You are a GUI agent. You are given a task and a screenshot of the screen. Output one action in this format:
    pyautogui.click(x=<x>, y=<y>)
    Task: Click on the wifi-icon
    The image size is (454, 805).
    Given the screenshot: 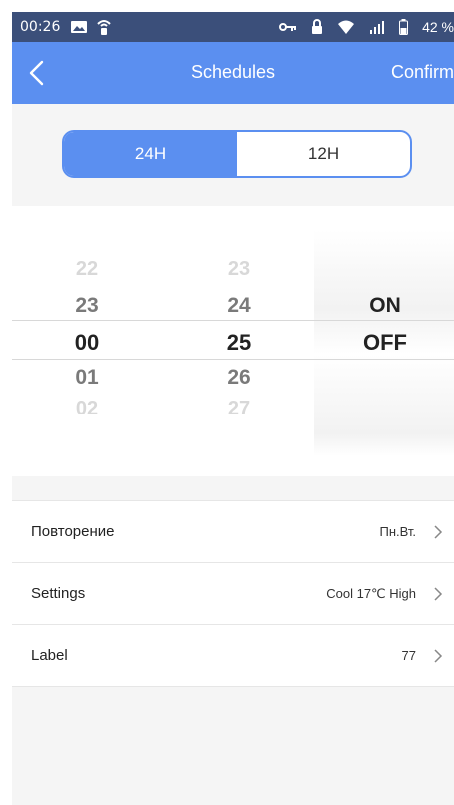 What is the action you would take?
    pyautogui.click(x=346, y=27)
    